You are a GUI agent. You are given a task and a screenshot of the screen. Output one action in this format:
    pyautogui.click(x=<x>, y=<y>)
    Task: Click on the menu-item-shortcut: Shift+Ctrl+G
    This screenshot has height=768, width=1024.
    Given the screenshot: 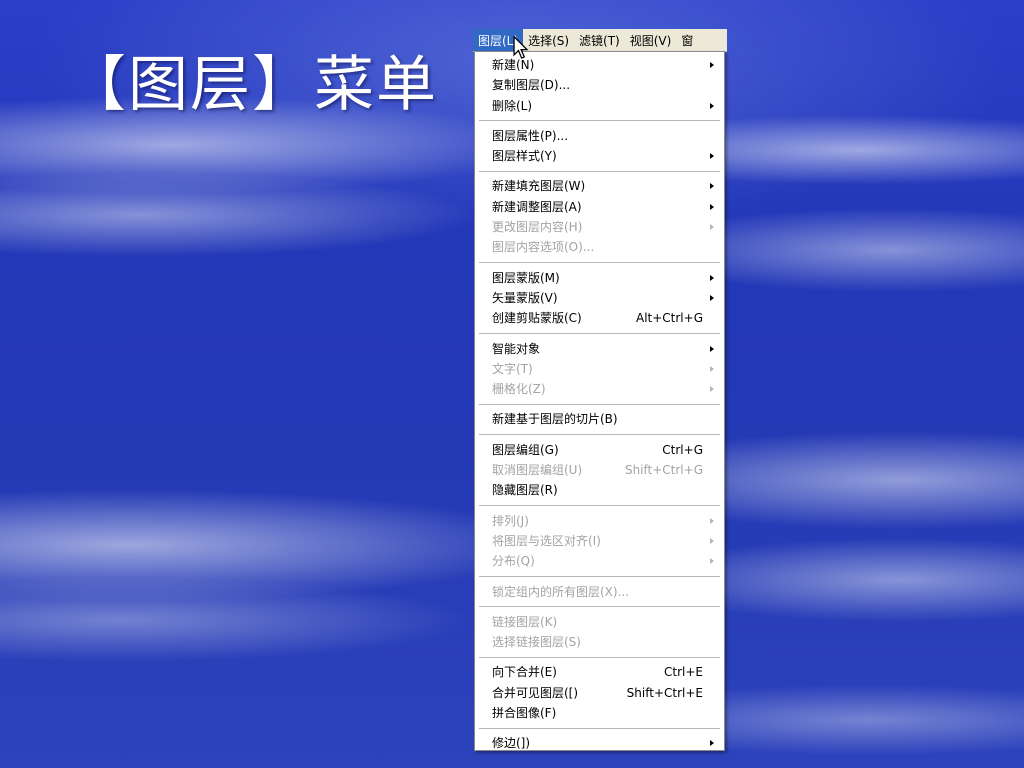 What is the action you would take?
    pyautogui.click(x=663, y=470)
    